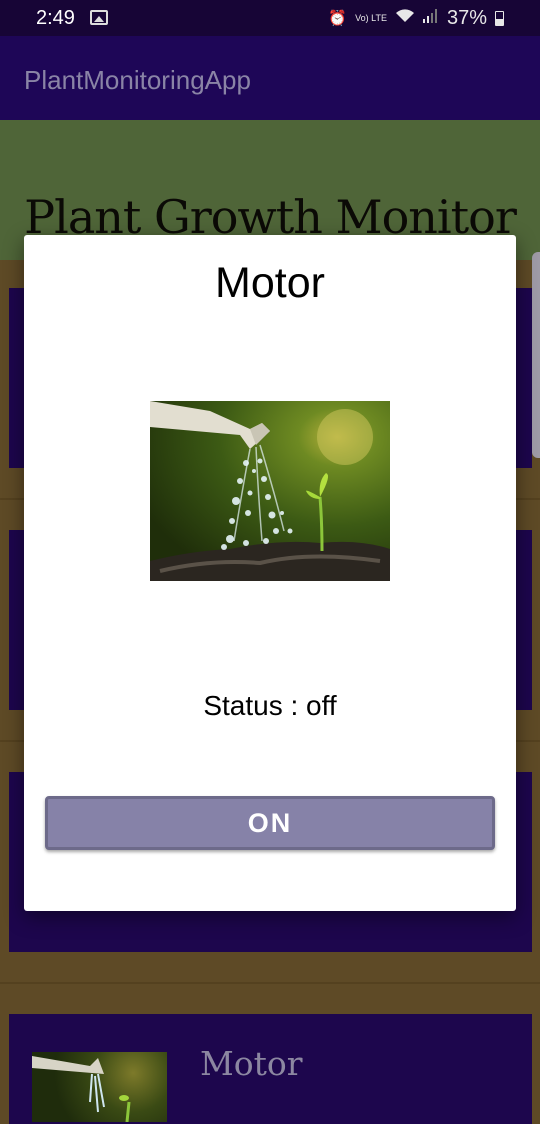 The width and height of the screenshot is (540, 1124). Describe the element at coordinates (416, 18) in the screenshot. I see `status-icons: ⏰ Vo) LTE 37%` at that location.